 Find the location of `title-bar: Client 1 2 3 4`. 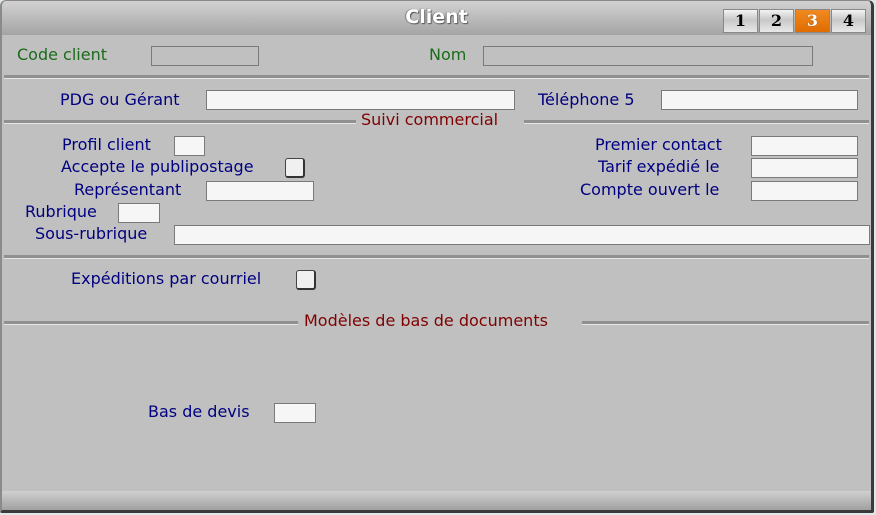

title-bar: Client 1 2 3 4 is located at coordinates (436, 18).